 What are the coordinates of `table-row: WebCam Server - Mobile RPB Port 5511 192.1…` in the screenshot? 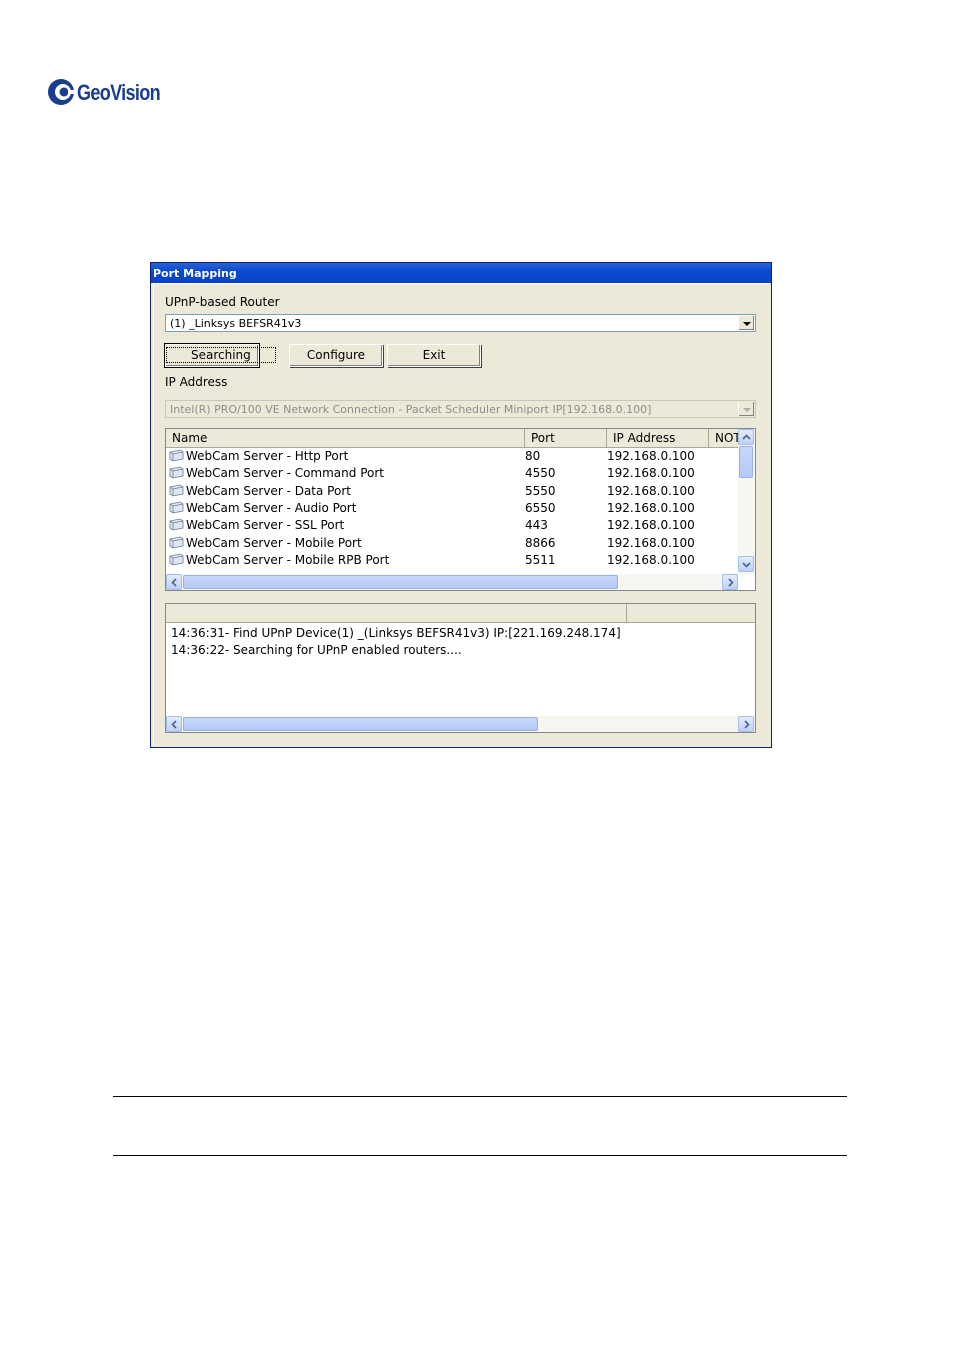 It's located at (452, 560).